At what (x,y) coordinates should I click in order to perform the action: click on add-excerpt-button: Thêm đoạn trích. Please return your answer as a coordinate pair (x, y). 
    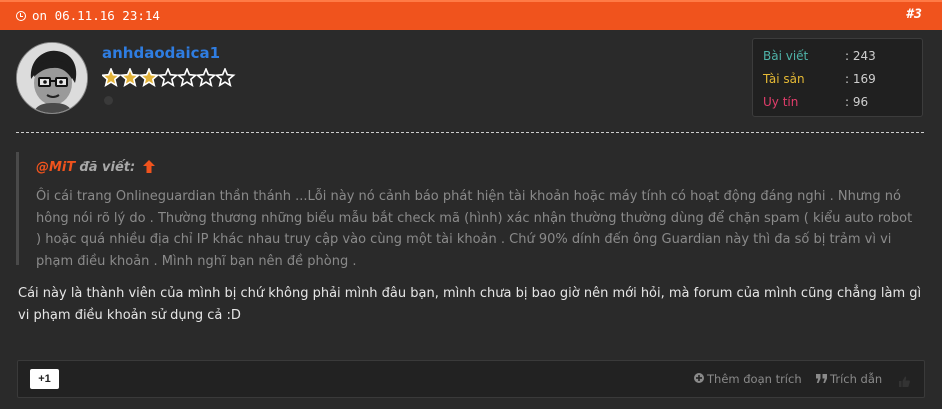
    Looking at the image, I should click on (748, 379).